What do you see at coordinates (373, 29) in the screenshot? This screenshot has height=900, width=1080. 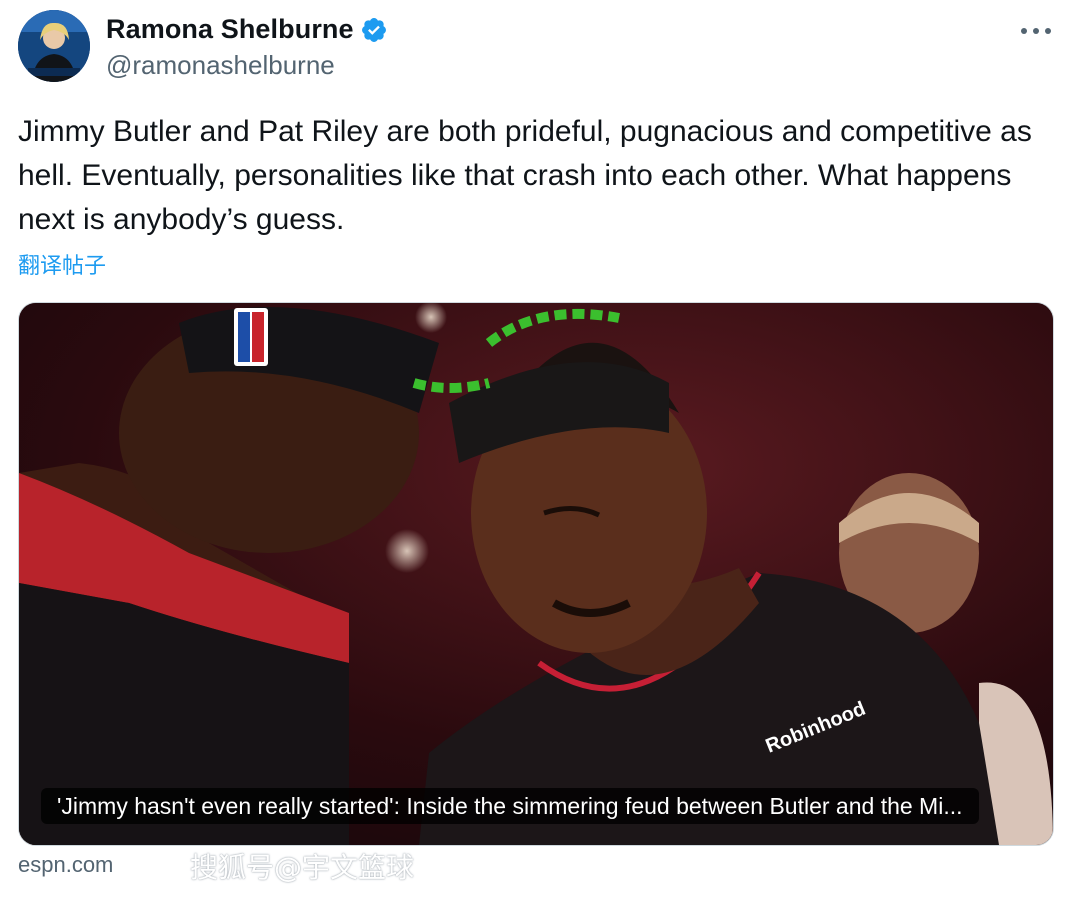 I see `verified-badge-icon` at bounding box center [373, 29].